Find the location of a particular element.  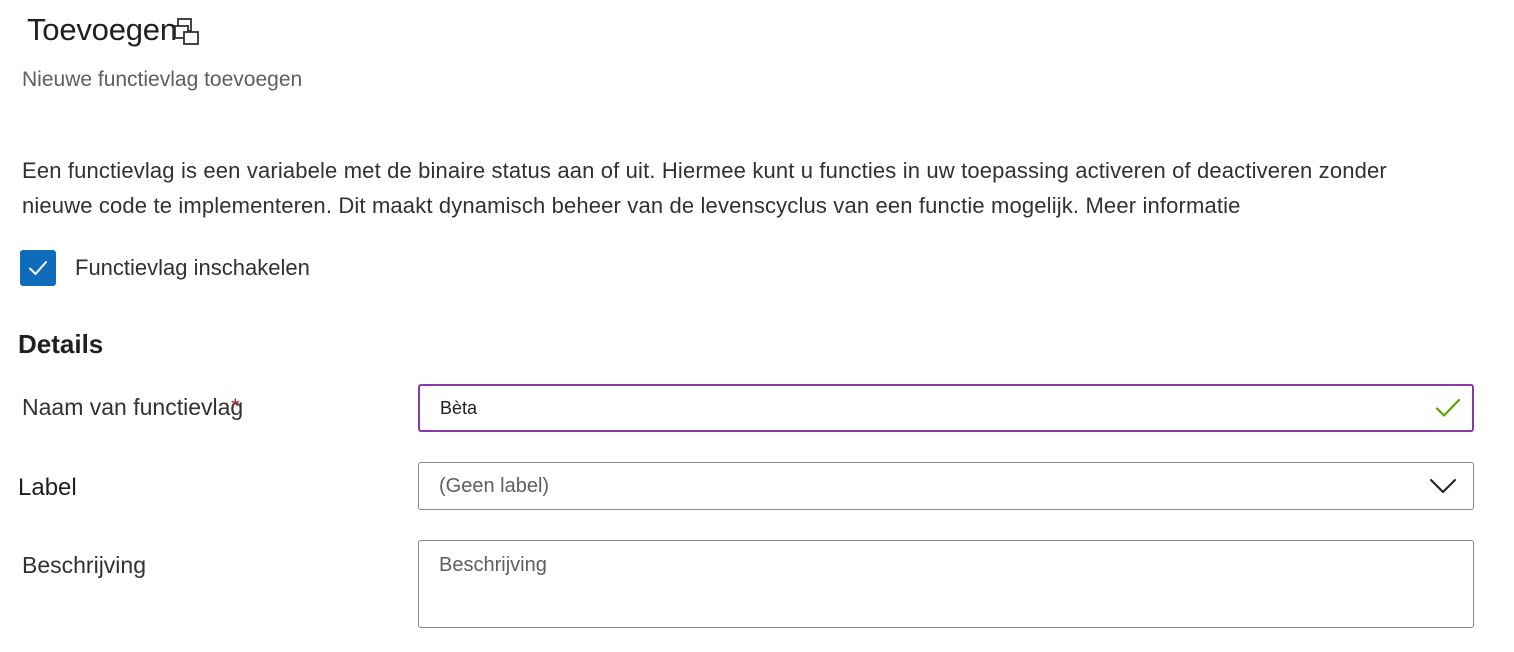

label-field-label: Label is located at coordinates (47, 487).